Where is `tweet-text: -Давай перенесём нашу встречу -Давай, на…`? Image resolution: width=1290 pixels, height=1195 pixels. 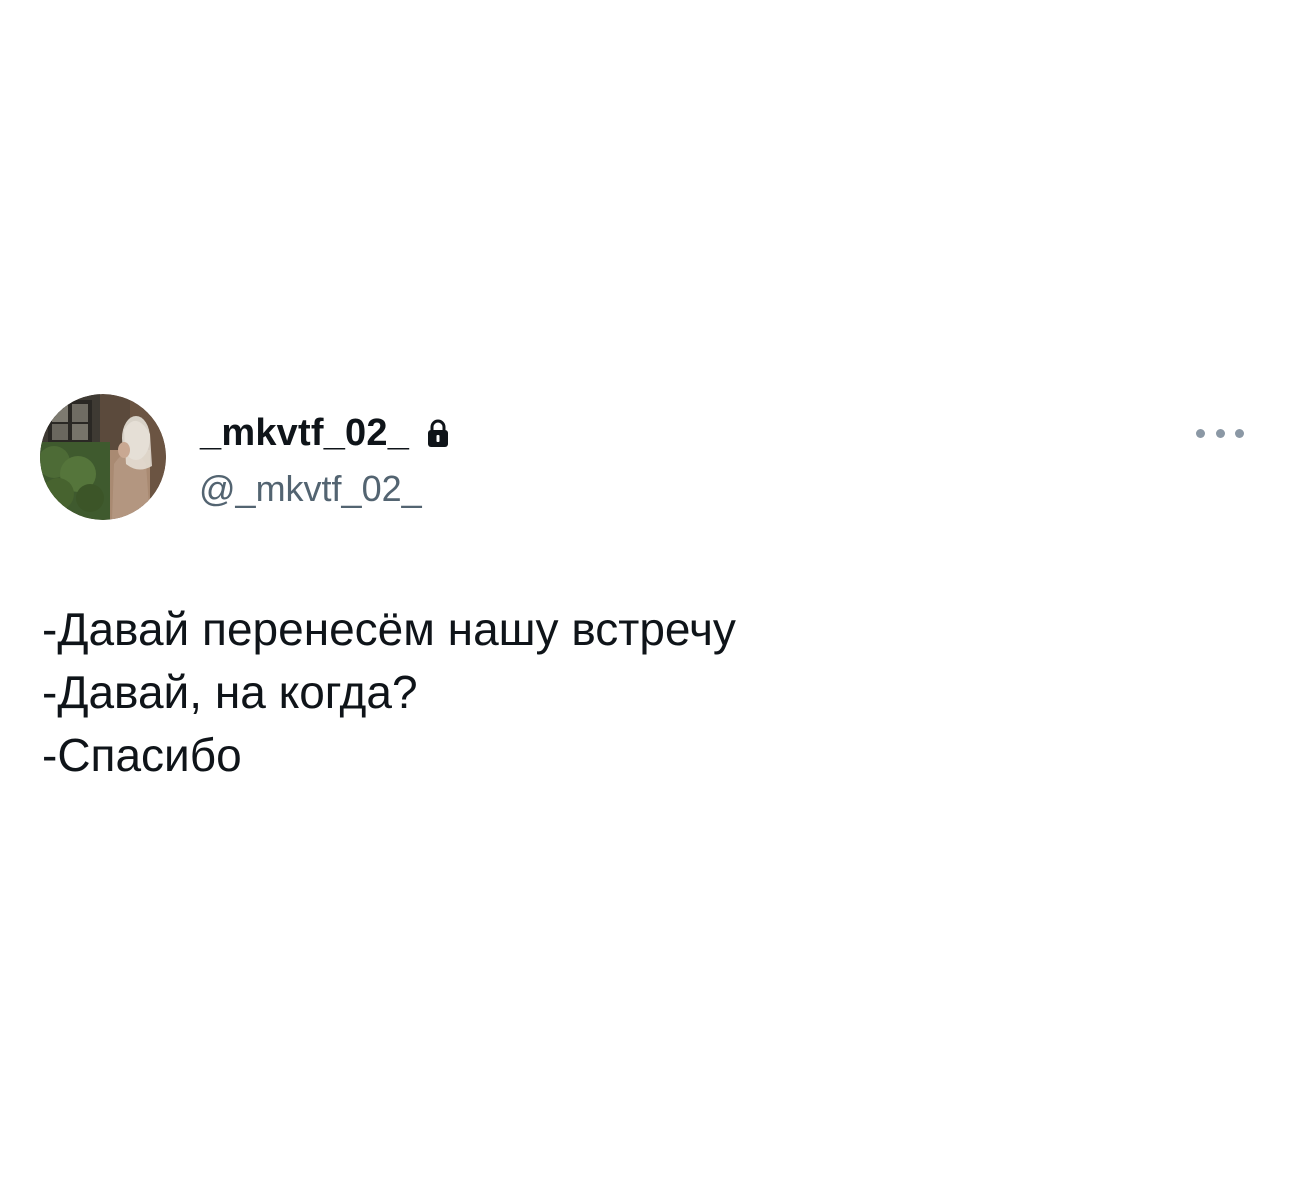
tweet-text: -Давай перенесём нашу встречу -Давай, на… is located at coordinates (642, 692).